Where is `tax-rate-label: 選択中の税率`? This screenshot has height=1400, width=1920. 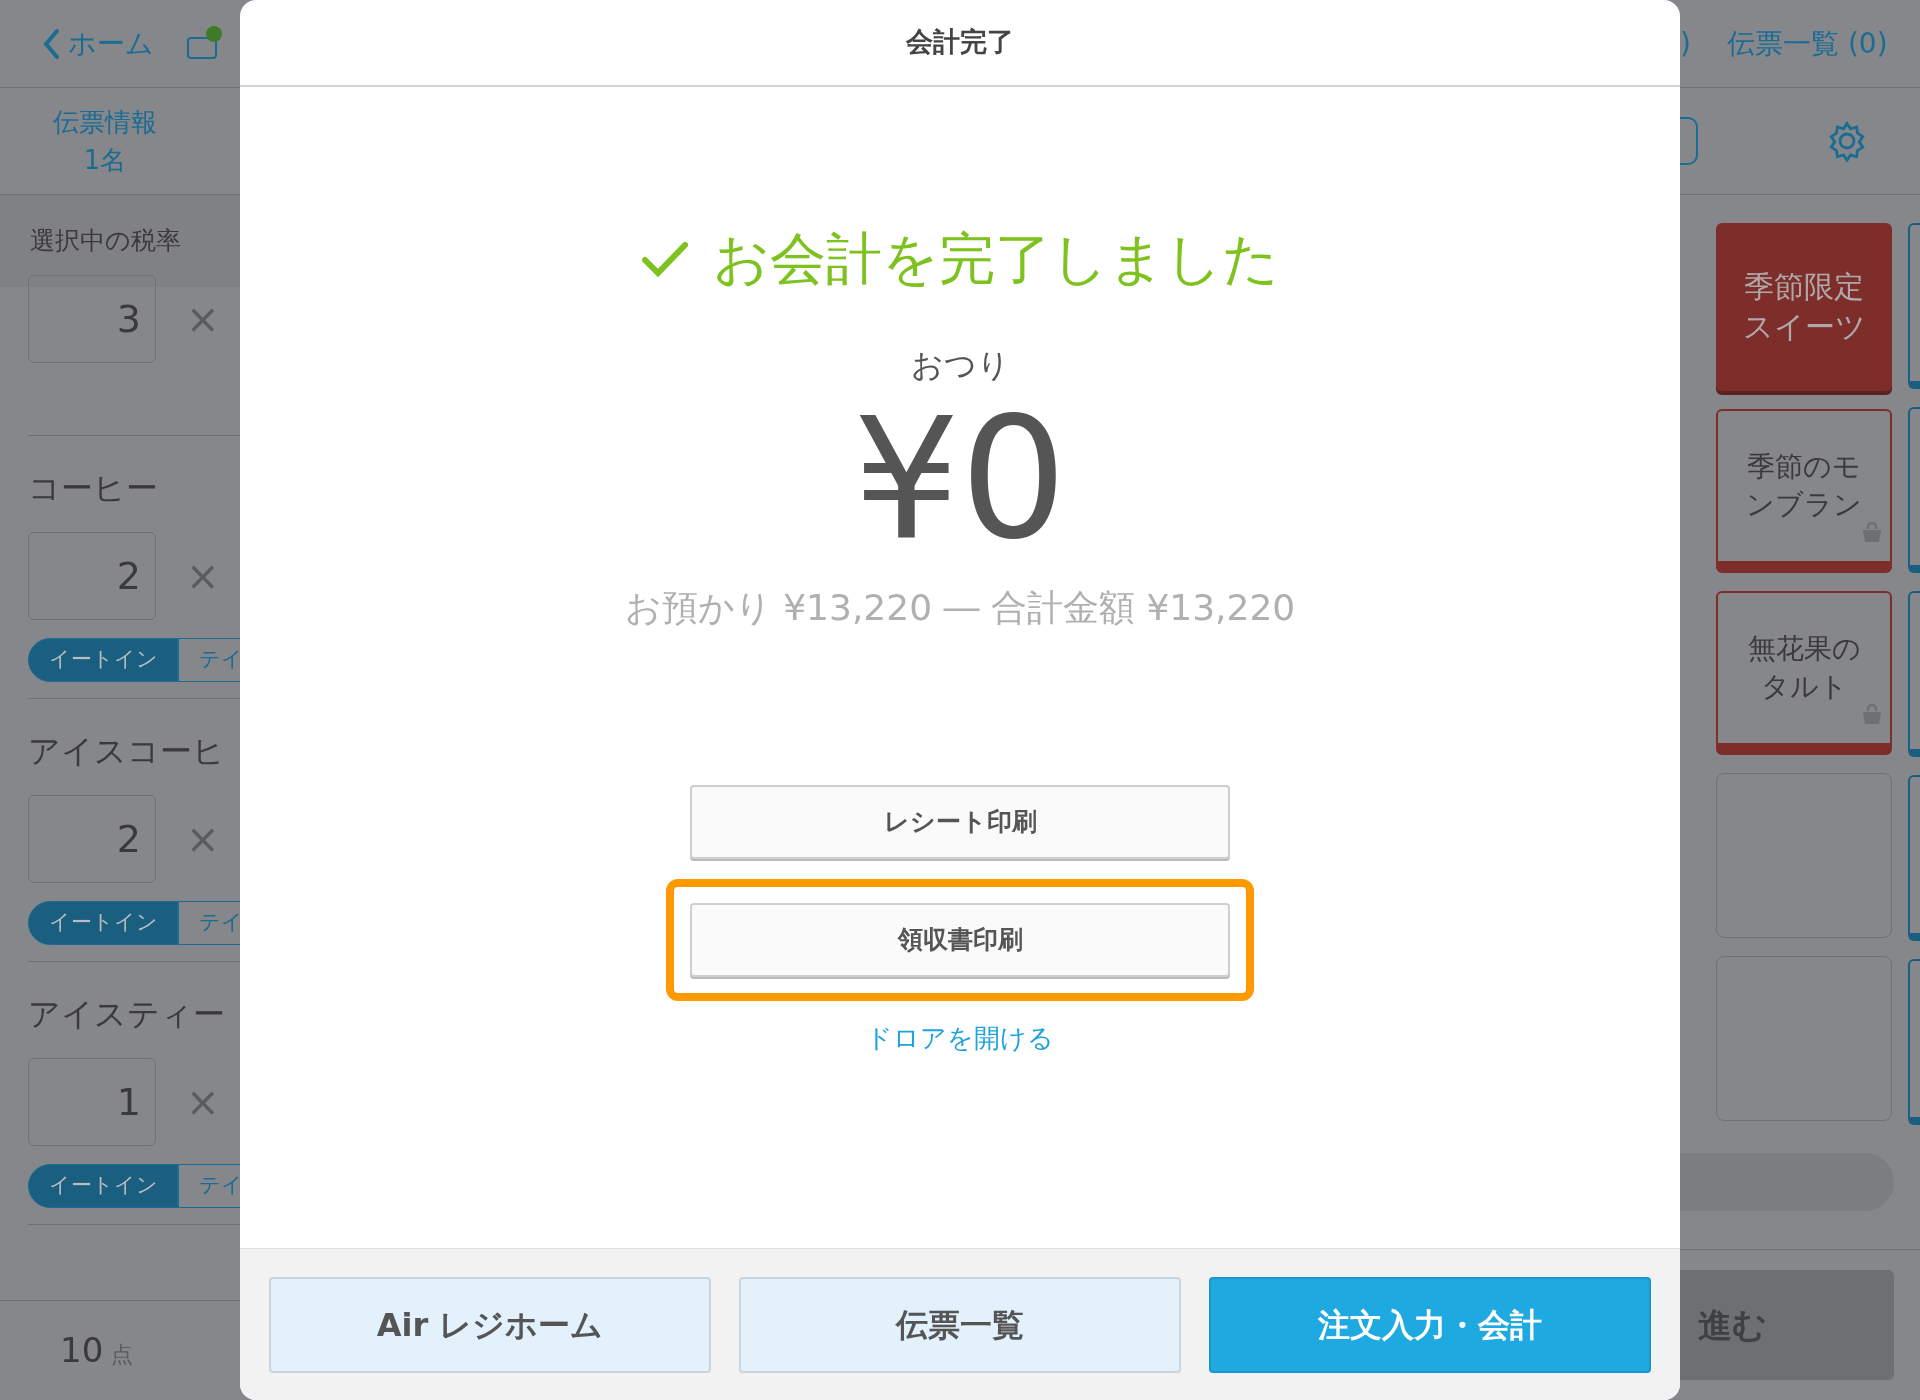 tax-rate-label: 選択中の税率 is located at coordinates (105, 241).